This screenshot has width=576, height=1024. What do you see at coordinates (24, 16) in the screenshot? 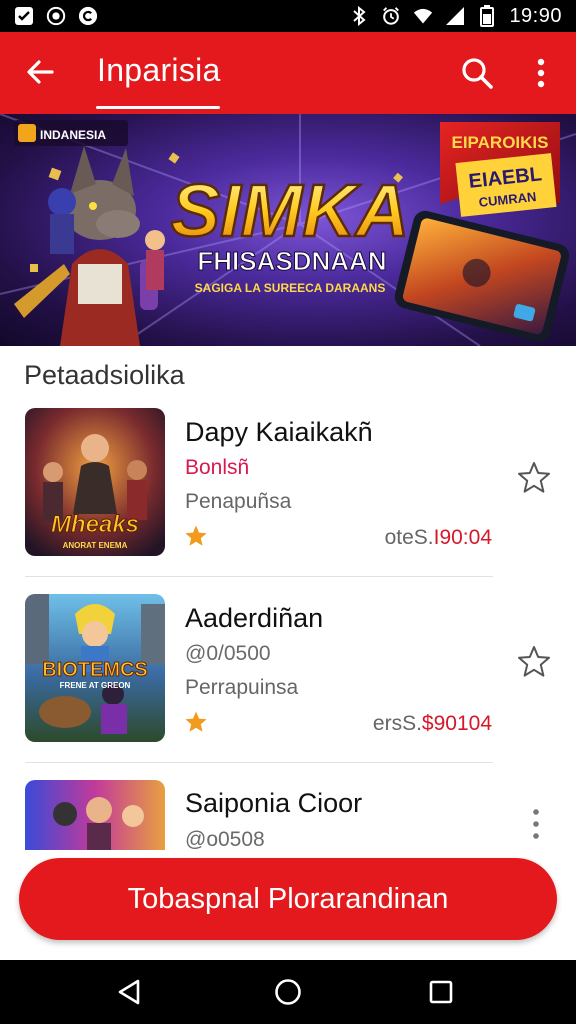
I see `checkbox-icon` at bounding box center [24, 16].